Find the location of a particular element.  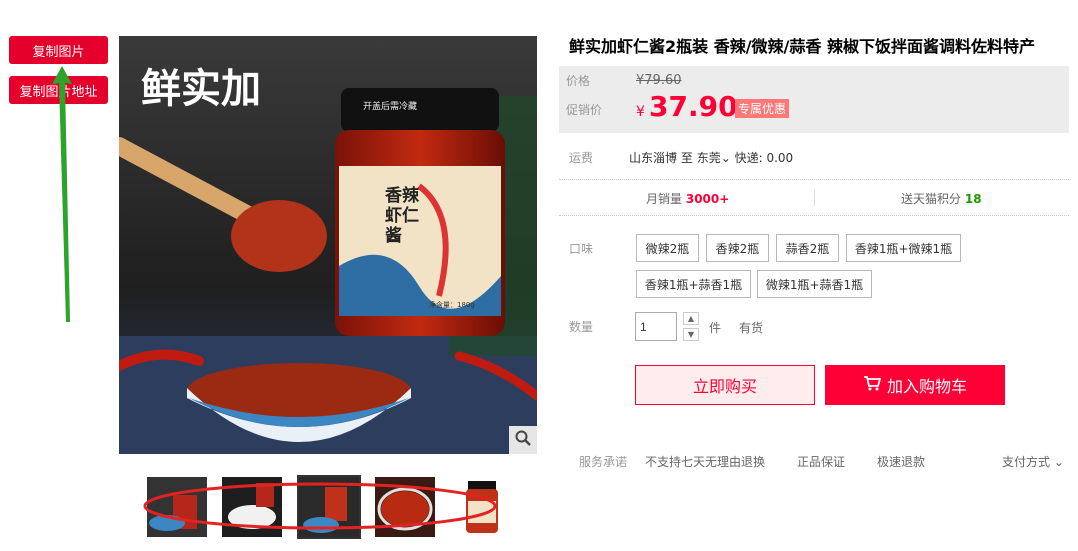

annotation-arrow is located at coordinates (62, 194).